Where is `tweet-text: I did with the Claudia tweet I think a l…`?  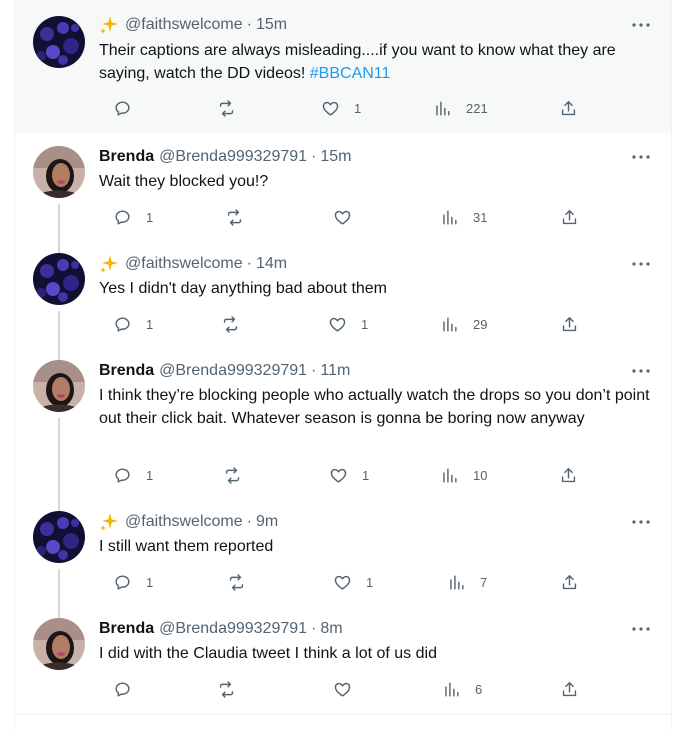 tweet-text: I did with the Claudia tweet I think a l… is located at coordinates (268, 653).